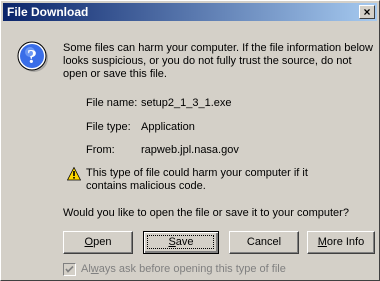 The width and height of the screenshot is (380, 281). I want to click on more-info-accel: M, so click(322, 242).